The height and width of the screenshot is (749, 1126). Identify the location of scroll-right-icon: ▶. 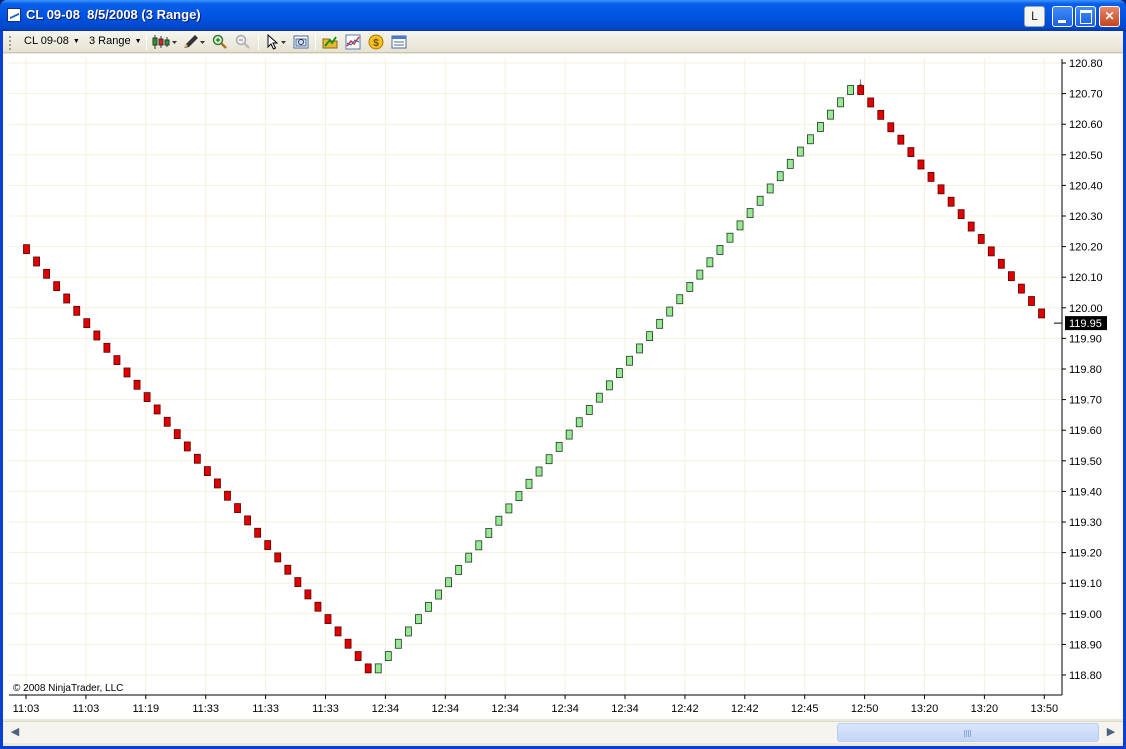
(1111, 732).